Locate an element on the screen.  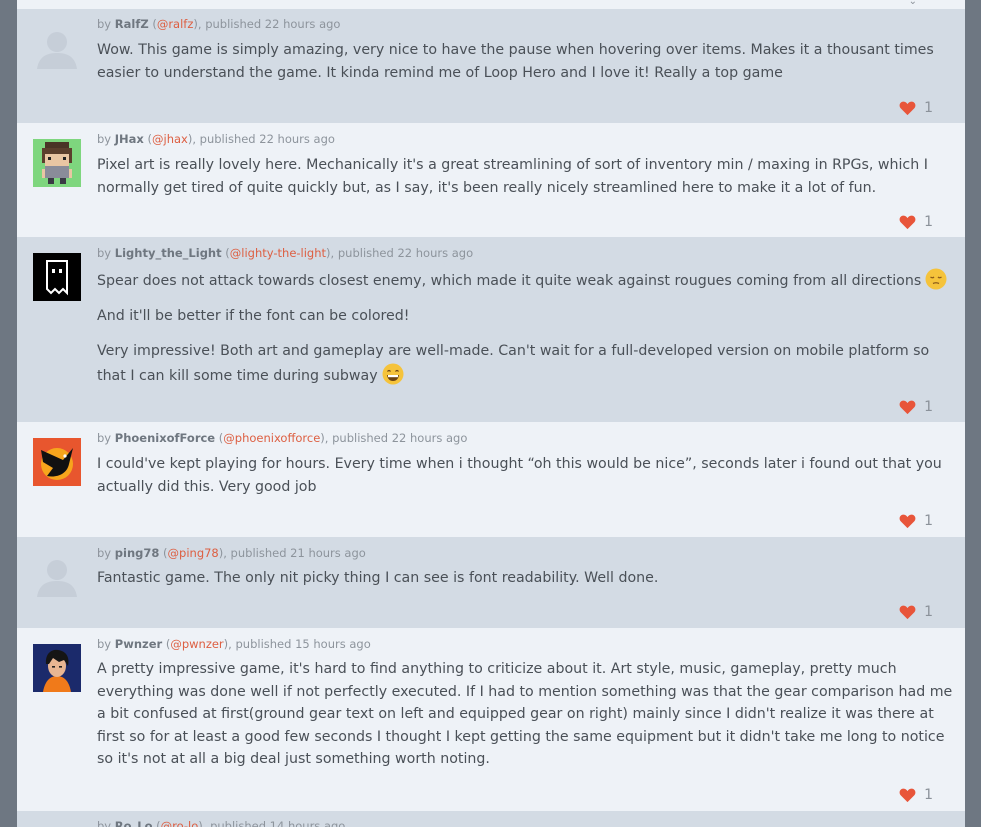
comment-handle-link: @lighty-the-light is located at coordinates (278, 253).